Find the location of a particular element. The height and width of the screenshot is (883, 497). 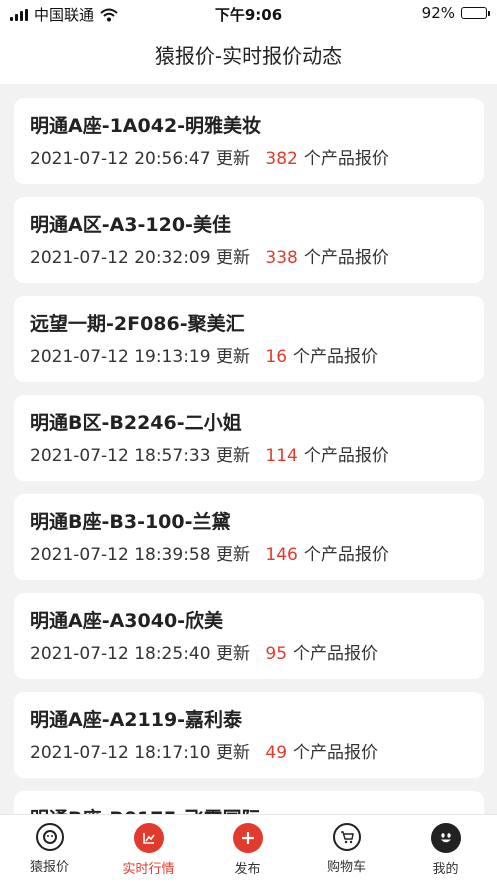

smiley-profile-icon is located at coordinates (445, 838).